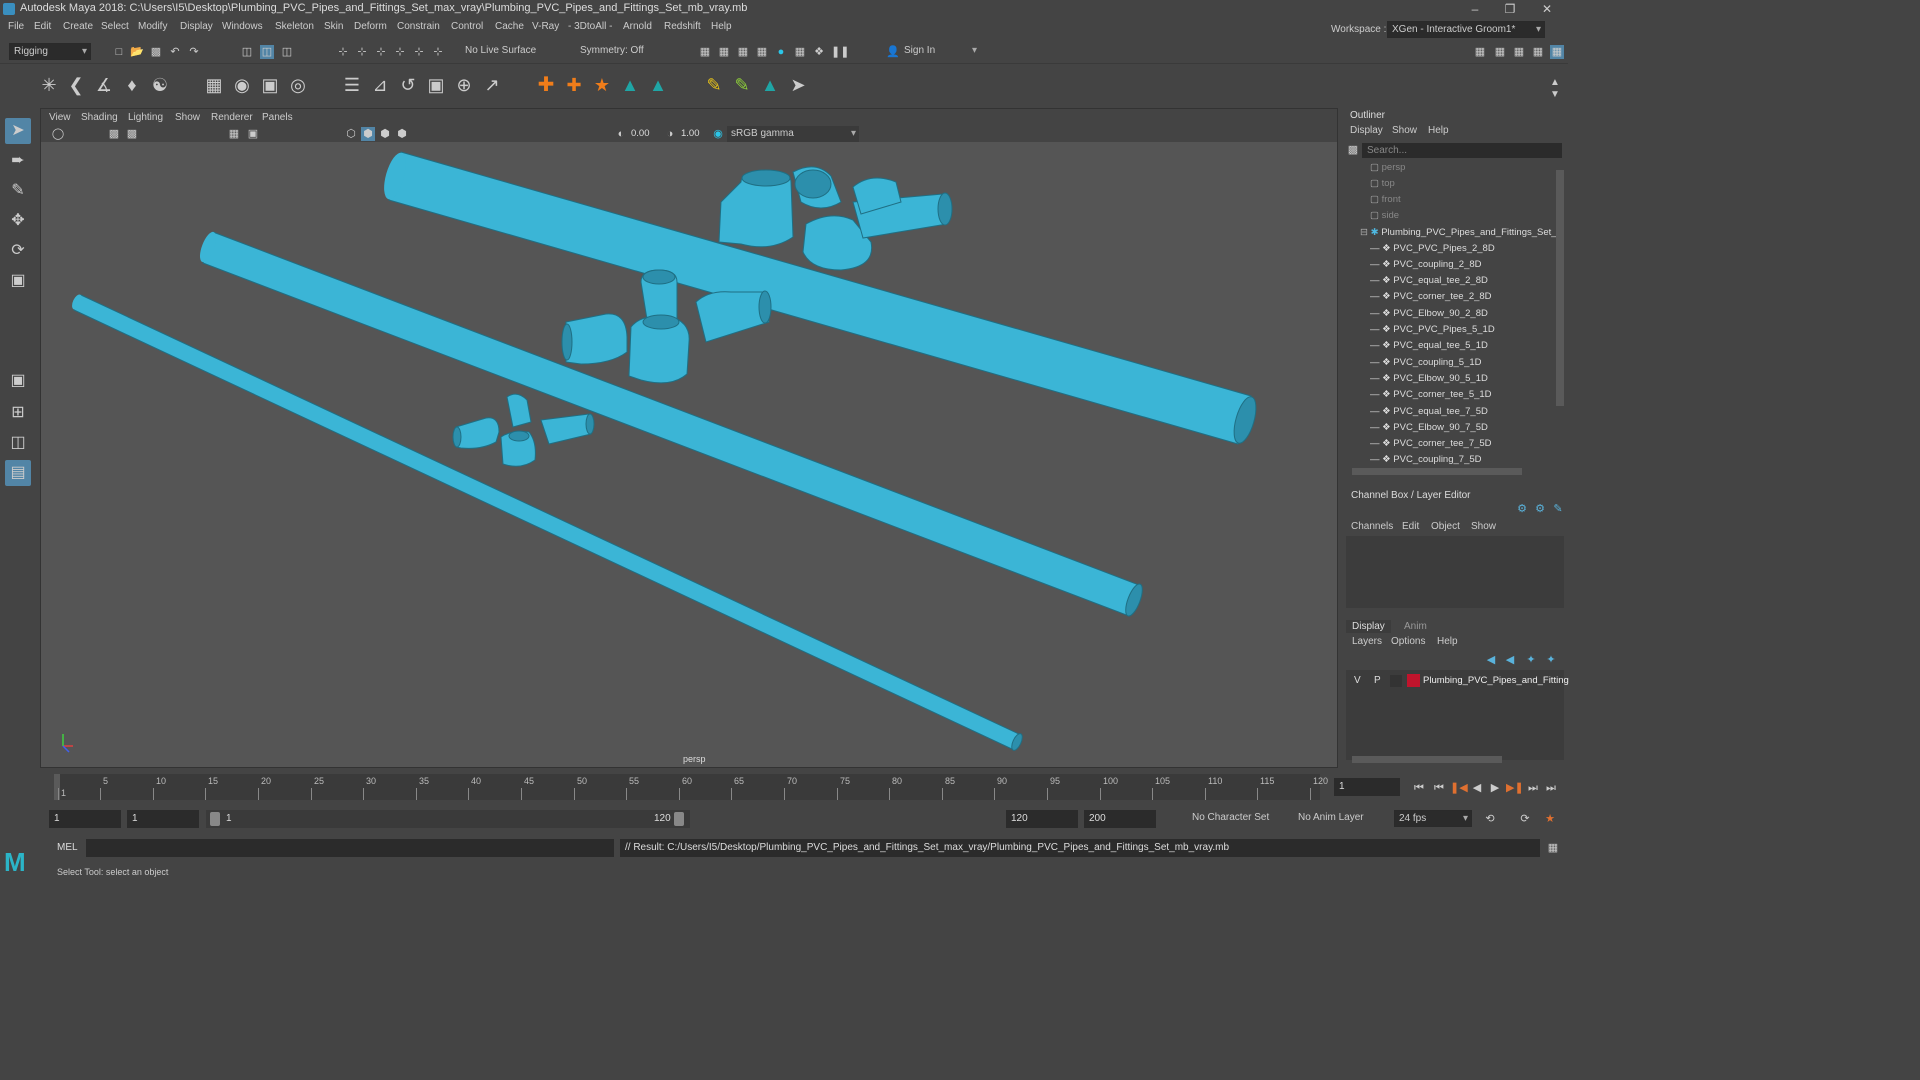  What do you see at coordinates (298, 85) in the screenshot?
I see `cluster-icon: ◎` at bounding box center [298, 85].